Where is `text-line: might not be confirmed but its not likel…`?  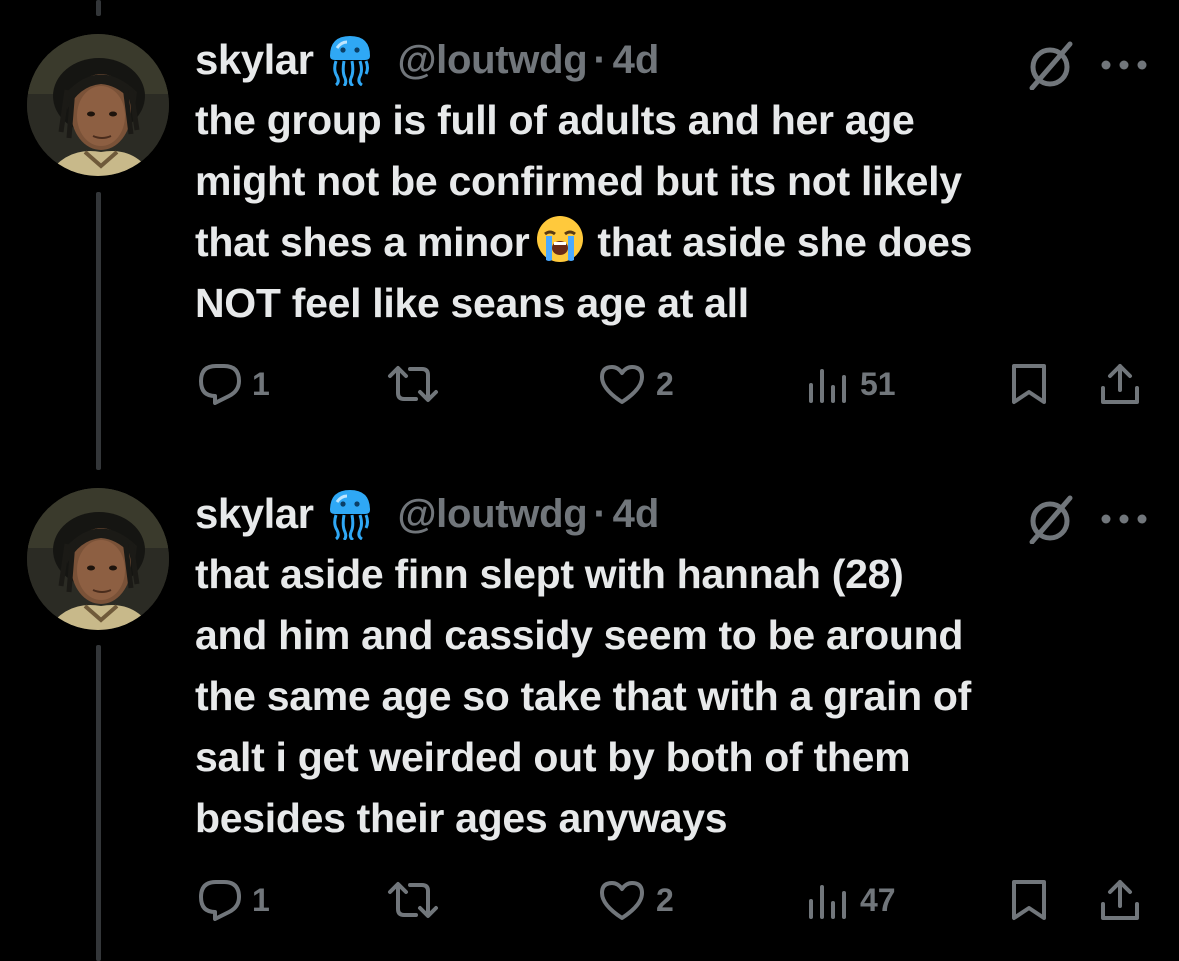 text-line: might not be confirmed but its not likel… is located at coordinates (578, 181).